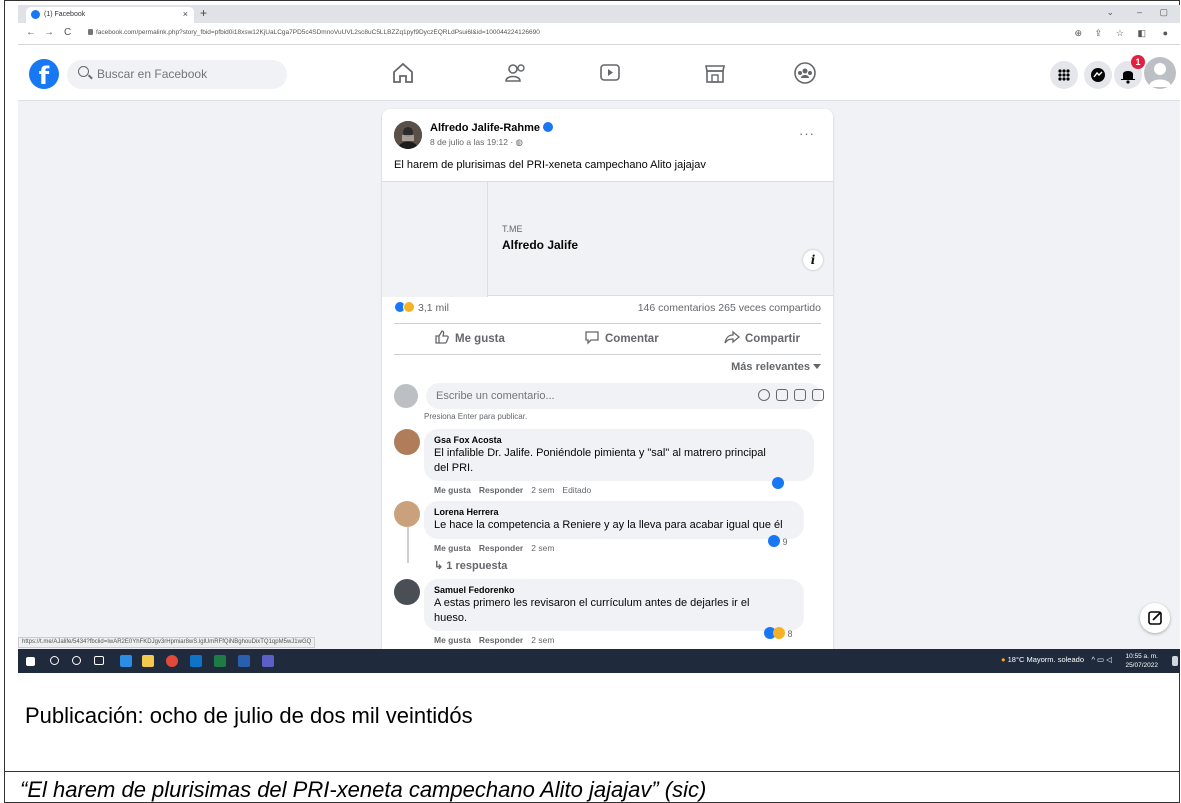  I want to click on forward-icon: →, so click(49, 32).